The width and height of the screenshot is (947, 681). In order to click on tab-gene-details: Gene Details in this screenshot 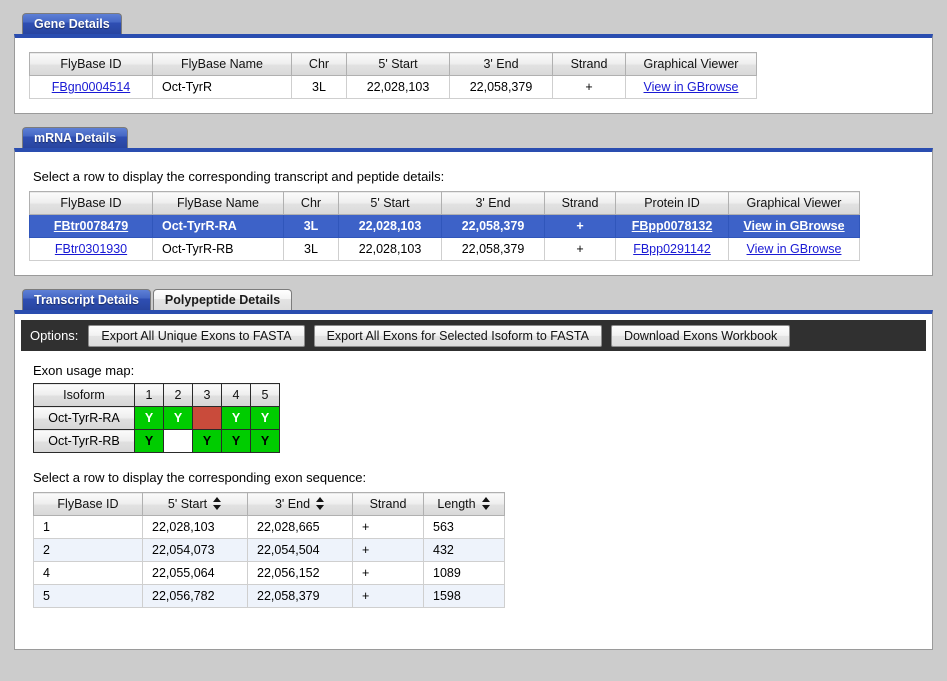, I will do `click(72, 23)`.